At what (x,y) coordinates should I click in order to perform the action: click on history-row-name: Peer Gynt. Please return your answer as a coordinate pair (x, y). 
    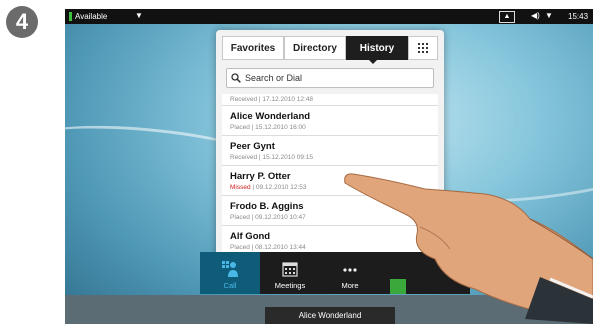
    Looking at the image, I should click on (252, 146).